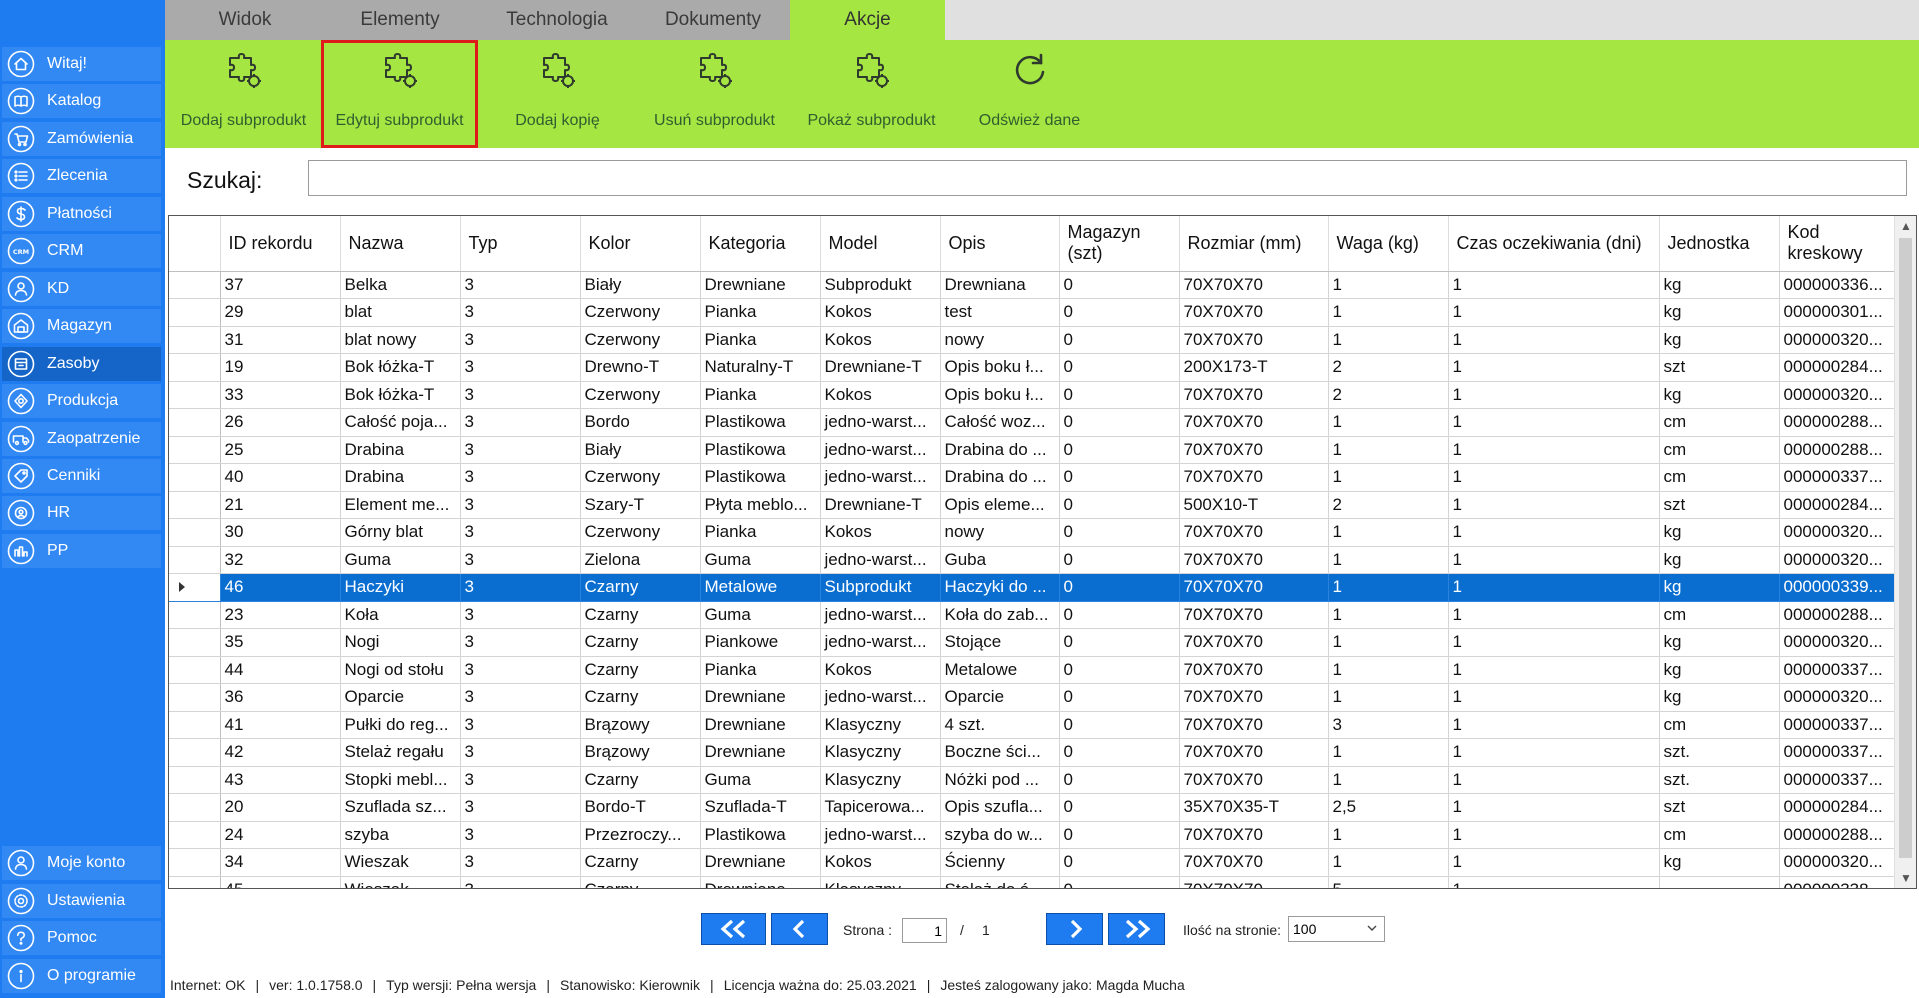 Image resolution: width=1919 pixels, height=998 pixels. I want to click on table-cell: 46, so click(280, 587).